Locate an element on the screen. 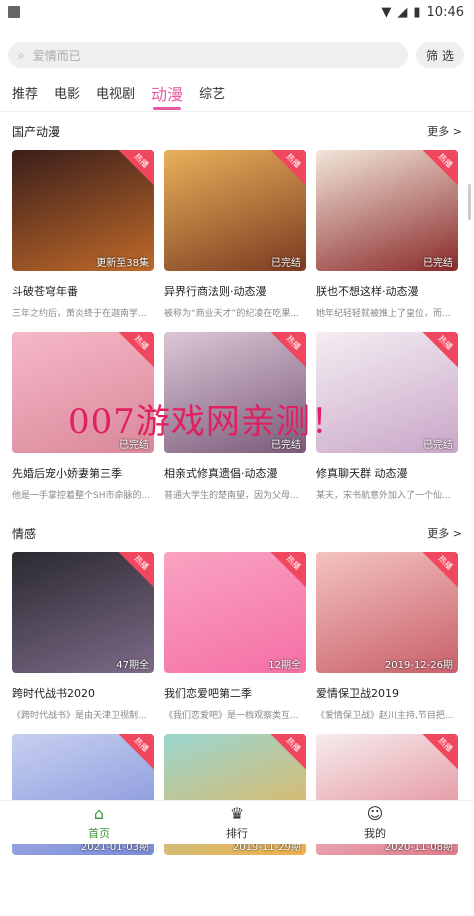 The width and height of the screenshot is (474, 916). watermark: 007游戏网亲测！ is located at coordinates (207, 422).